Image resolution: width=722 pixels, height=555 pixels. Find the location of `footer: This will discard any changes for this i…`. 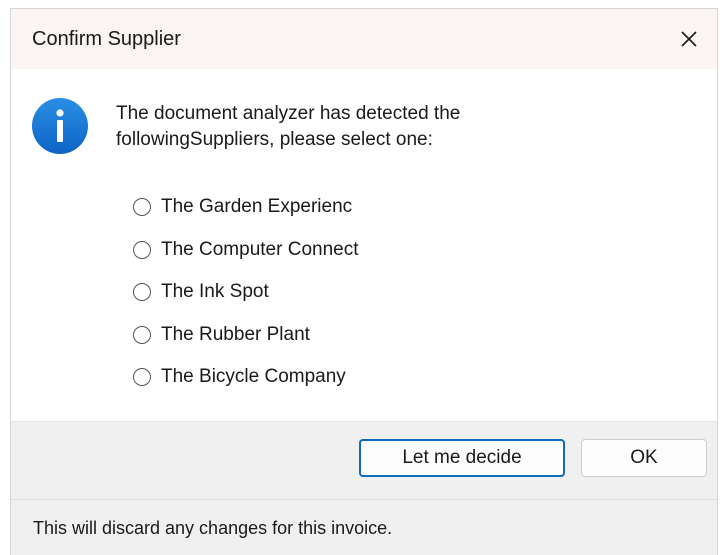

footer: This will discard any changes for this i… is located at coordinates (364, 527).